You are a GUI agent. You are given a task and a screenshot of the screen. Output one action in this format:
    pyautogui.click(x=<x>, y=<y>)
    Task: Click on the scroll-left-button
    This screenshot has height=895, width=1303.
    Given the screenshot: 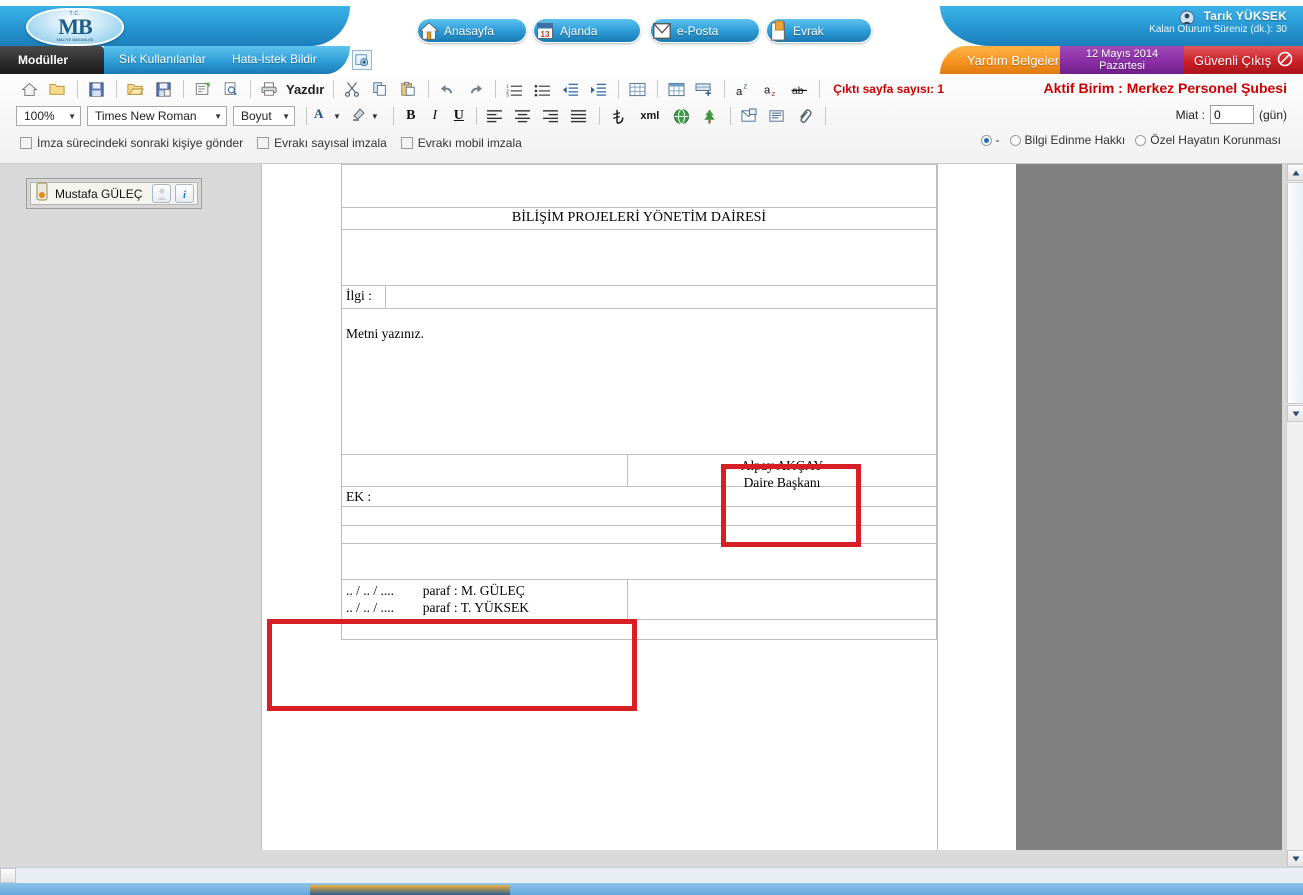 What is the action you would take?
    pyautogui.click(x=8, y=875)
    